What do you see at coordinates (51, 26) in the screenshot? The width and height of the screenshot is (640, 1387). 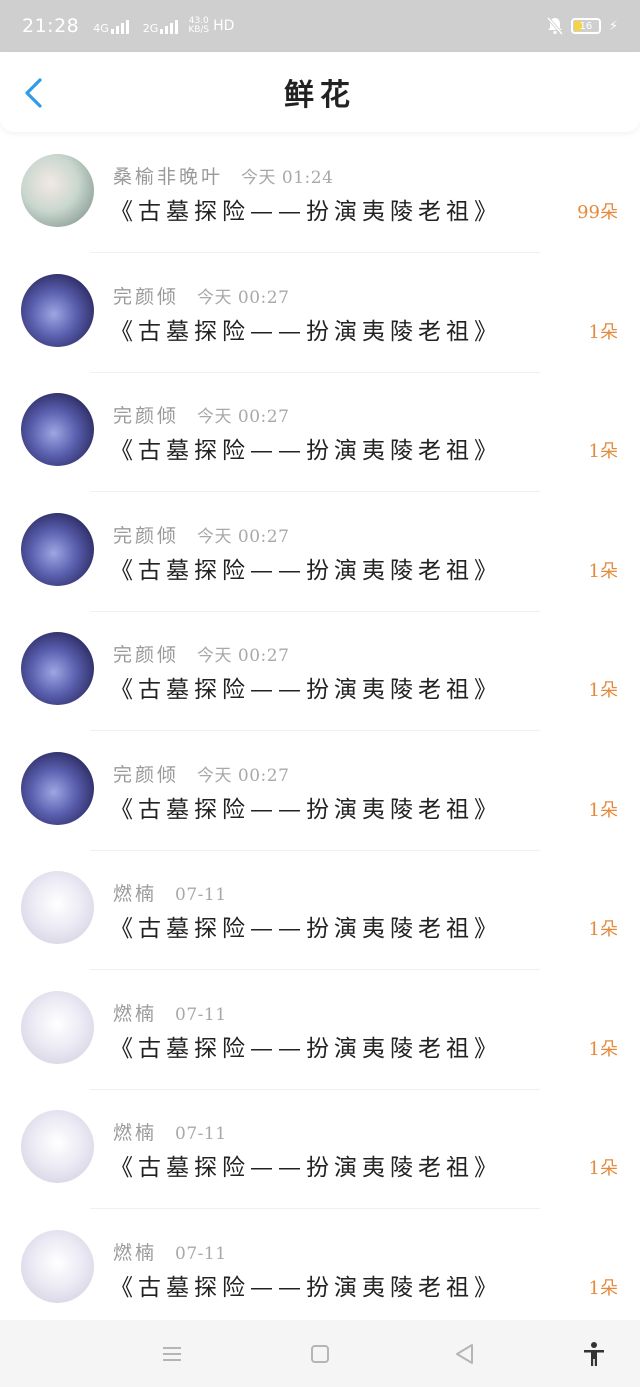 I see `status-time: 21:28` at bounding box center [51, 26].